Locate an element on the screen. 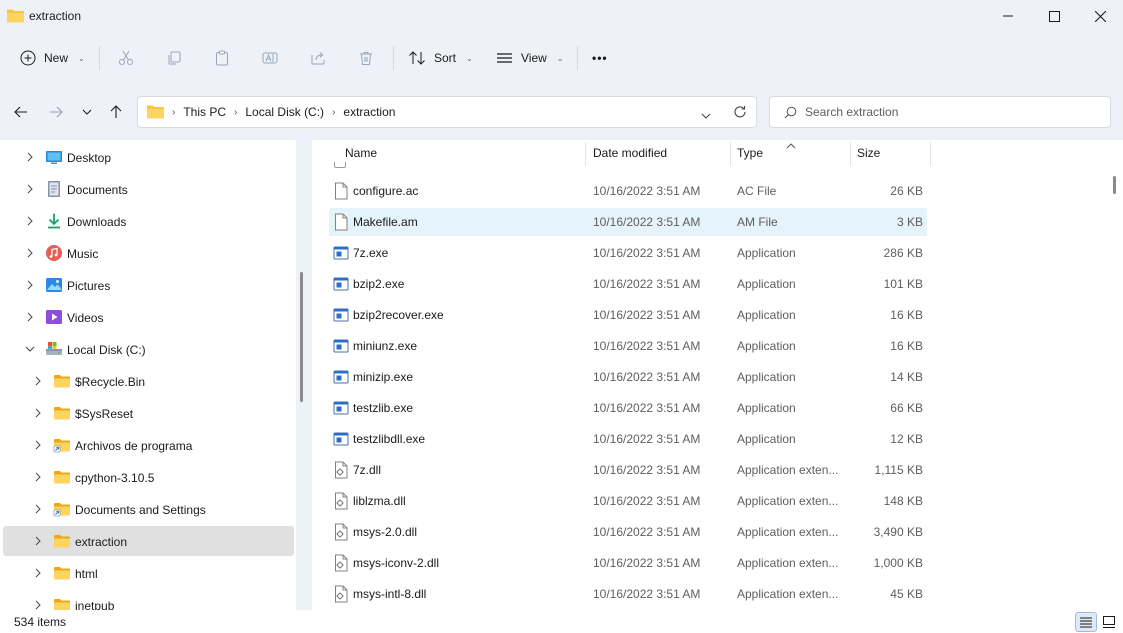 Image resolution: width=1123 pixels, height=633 pixels. arrow-up-icon is located at coordinates (116, 111).